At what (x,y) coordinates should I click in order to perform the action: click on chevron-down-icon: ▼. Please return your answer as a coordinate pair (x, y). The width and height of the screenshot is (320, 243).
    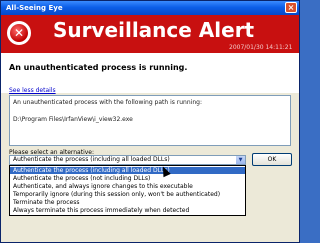
    Looking at the image, I should click on (240, 160).